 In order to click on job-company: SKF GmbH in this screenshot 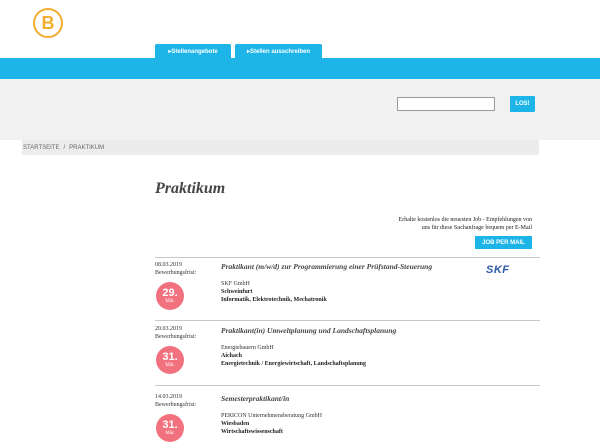, I will do `click(235, 284)`.